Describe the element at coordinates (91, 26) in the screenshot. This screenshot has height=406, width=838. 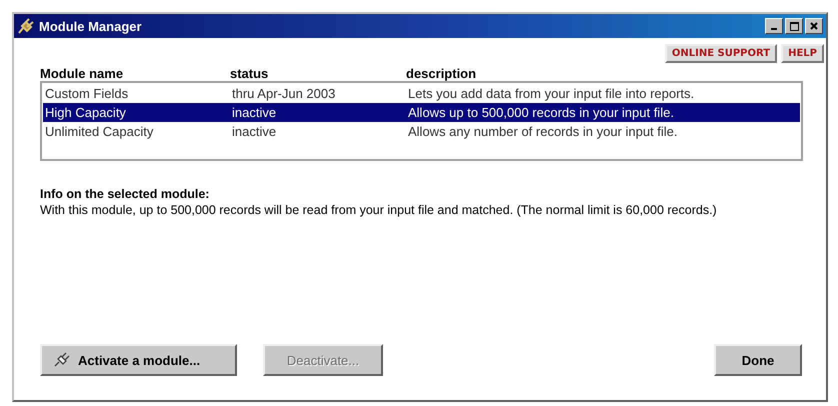
I see `window-title: Module Manager` at that location.